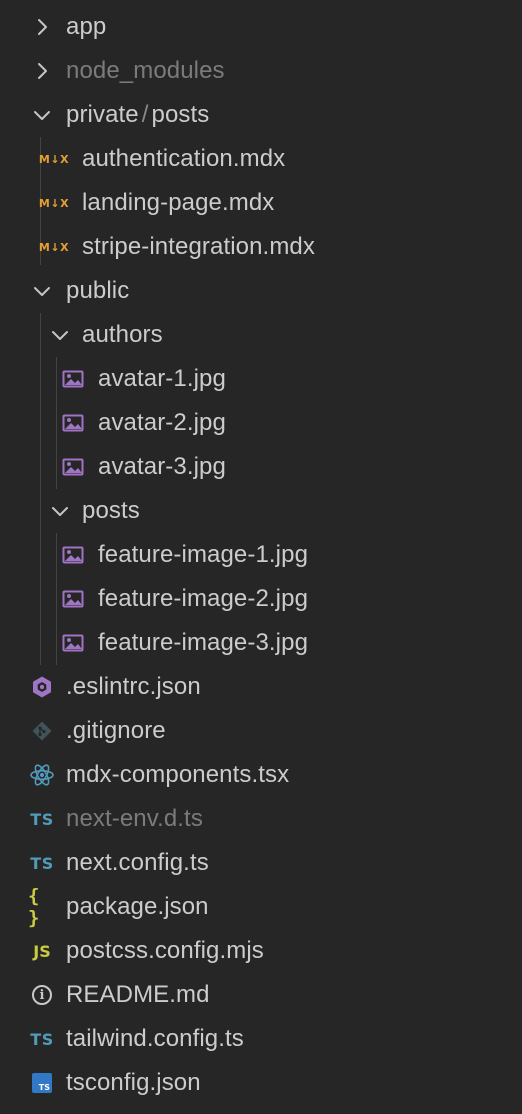 Image resolution: width=522 pixels, height=1114 pixels. Describe the element at coordinates (162, 466) in the screenshot. I see `tree-item-label: avatar-3.jpg` at that location.